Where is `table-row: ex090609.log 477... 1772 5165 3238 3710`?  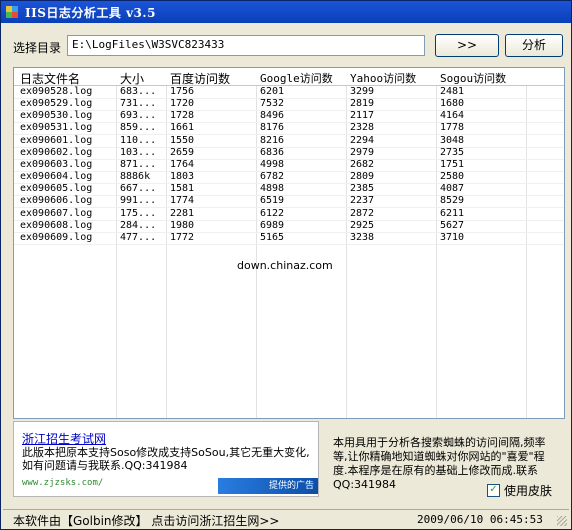 table-row: ex090609.log 477... 1772 5165 3238 3710 is located at coordinates (289, 238).